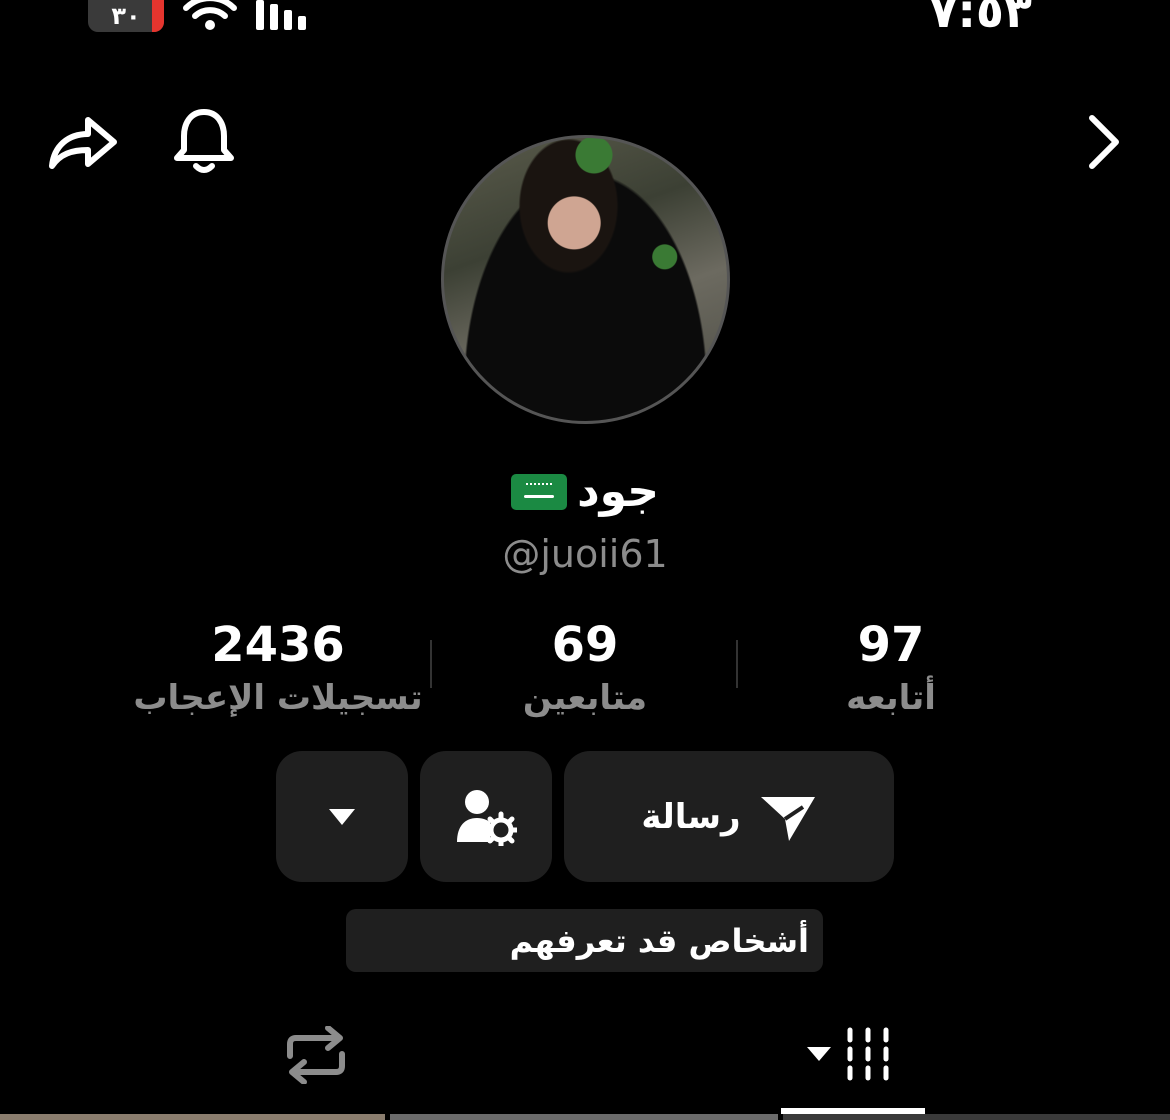 Image resolution: width=1170 pixels, height=1120 pixels. Describe the element at coordinates (539, 491) in the screenshot. I see `saudi-flag-icon` at that location.